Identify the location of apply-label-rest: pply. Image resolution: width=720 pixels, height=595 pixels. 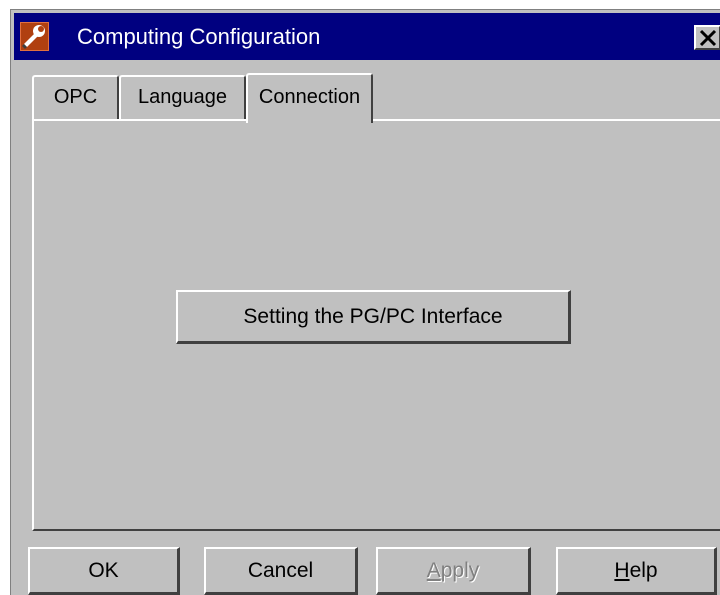
(460, 570).